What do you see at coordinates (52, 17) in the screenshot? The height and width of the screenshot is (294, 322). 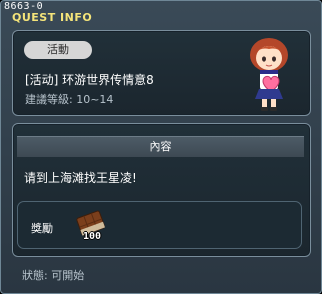 I see `window-title: QUEST INFO` at bounding box center [52, 17].